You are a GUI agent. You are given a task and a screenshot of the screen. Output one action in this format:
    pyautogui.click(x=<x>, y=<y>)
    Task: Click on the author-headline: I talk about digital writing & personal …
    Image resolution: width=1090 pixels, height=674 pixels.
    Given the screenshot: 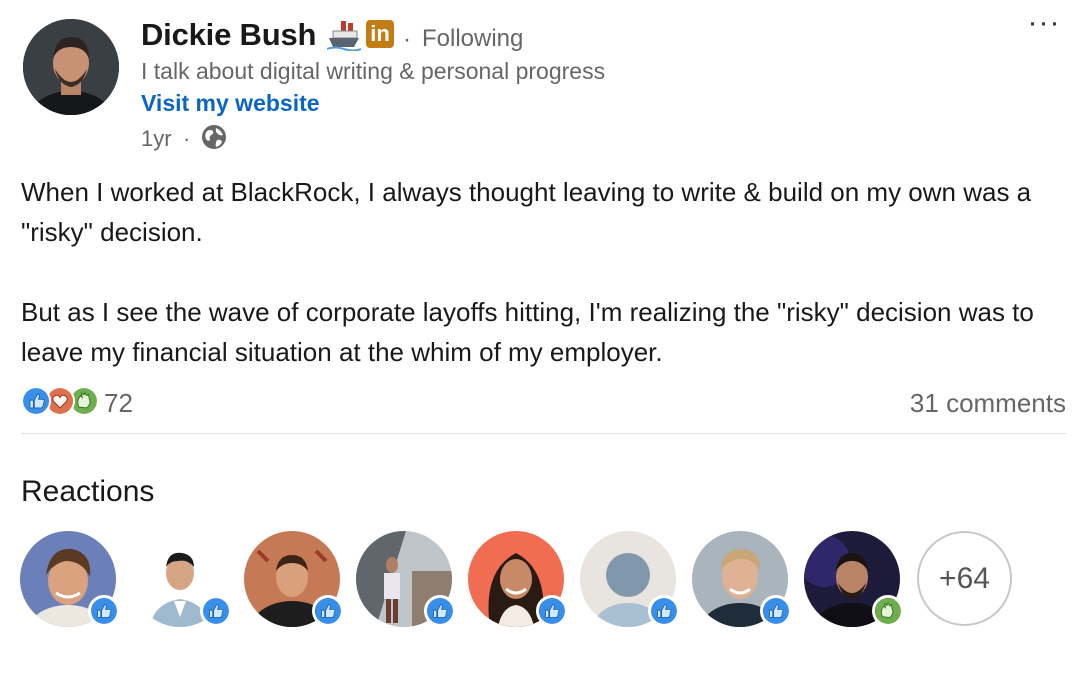 What is the action you would take?
    pyautogui.click(x=373, y=71)
    